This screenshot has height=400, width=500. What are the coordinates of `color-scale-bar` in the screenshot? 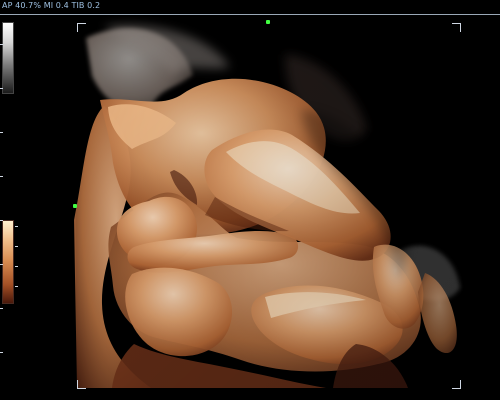 It's located at (8, 262).